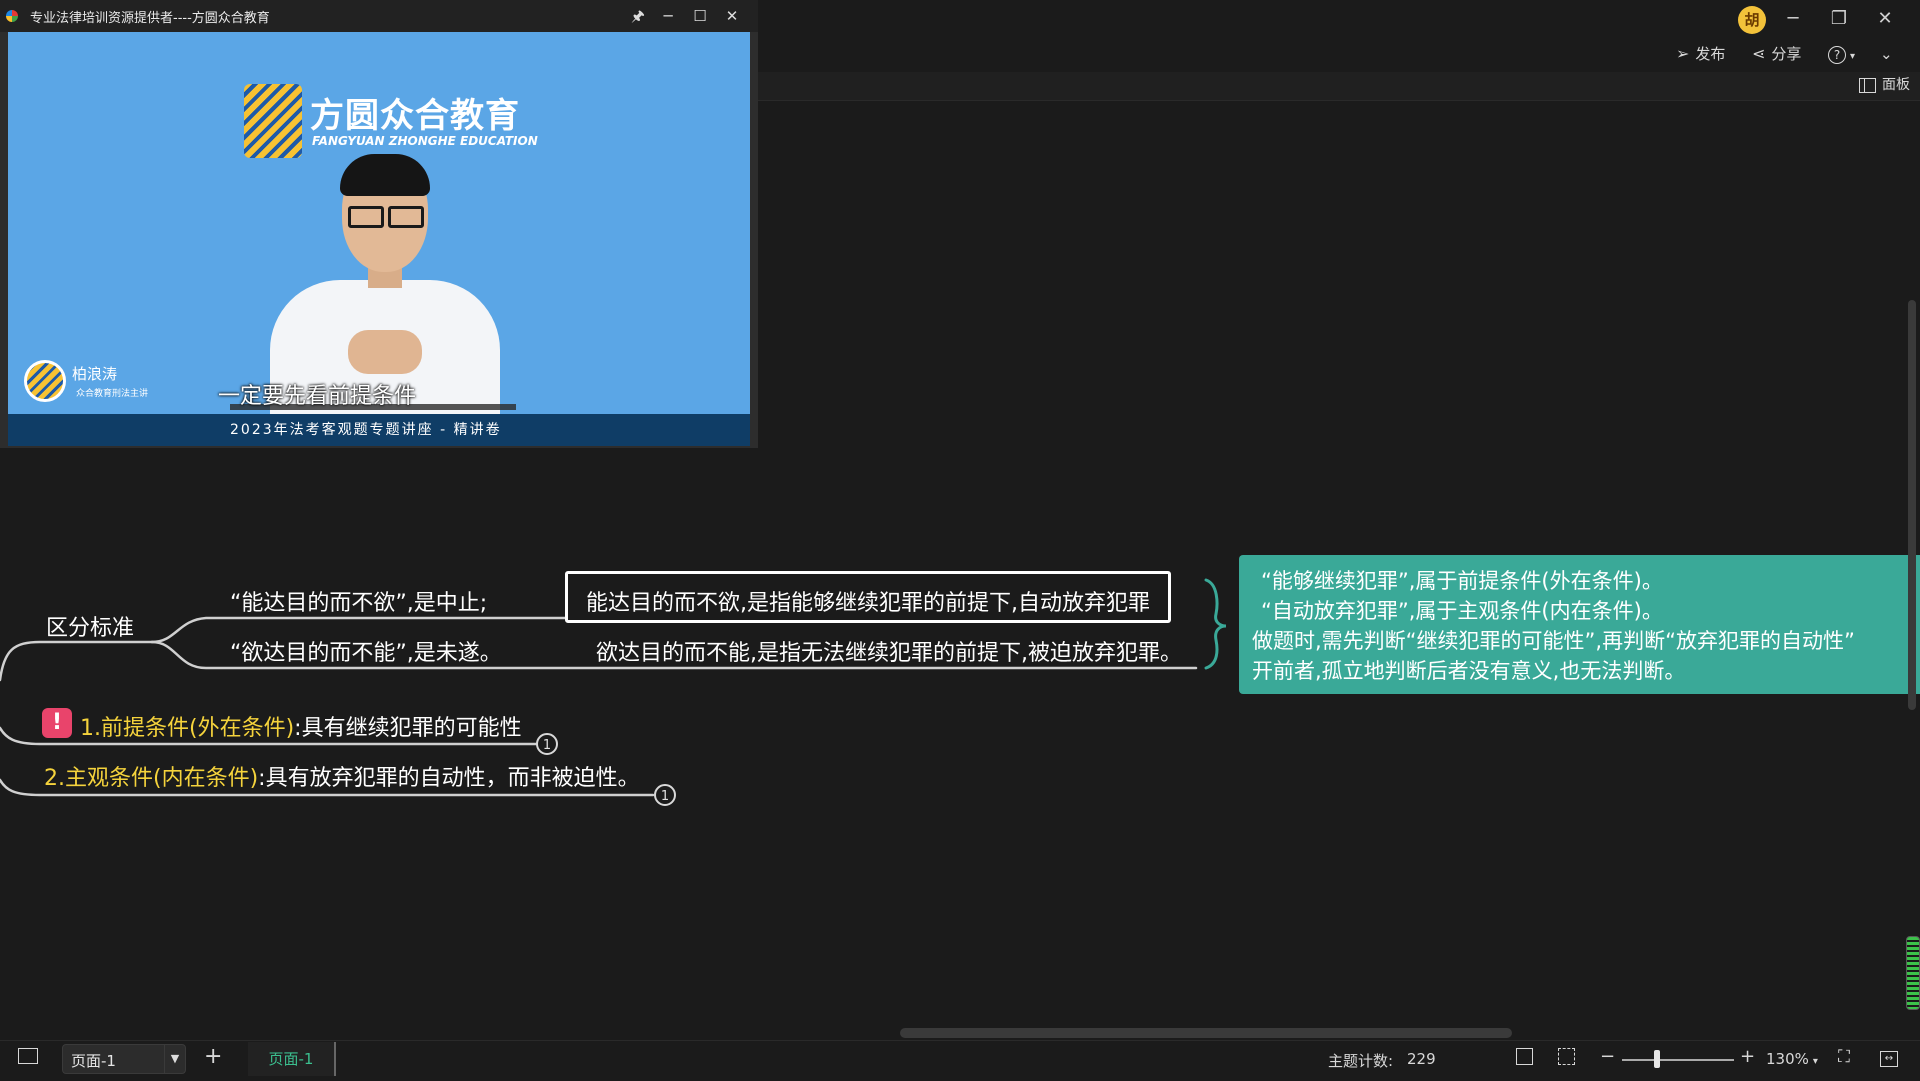  Describe the element at coordinates (292, 1059) in the screenshot. I see `page-tab-active: 页面-1` at that location.